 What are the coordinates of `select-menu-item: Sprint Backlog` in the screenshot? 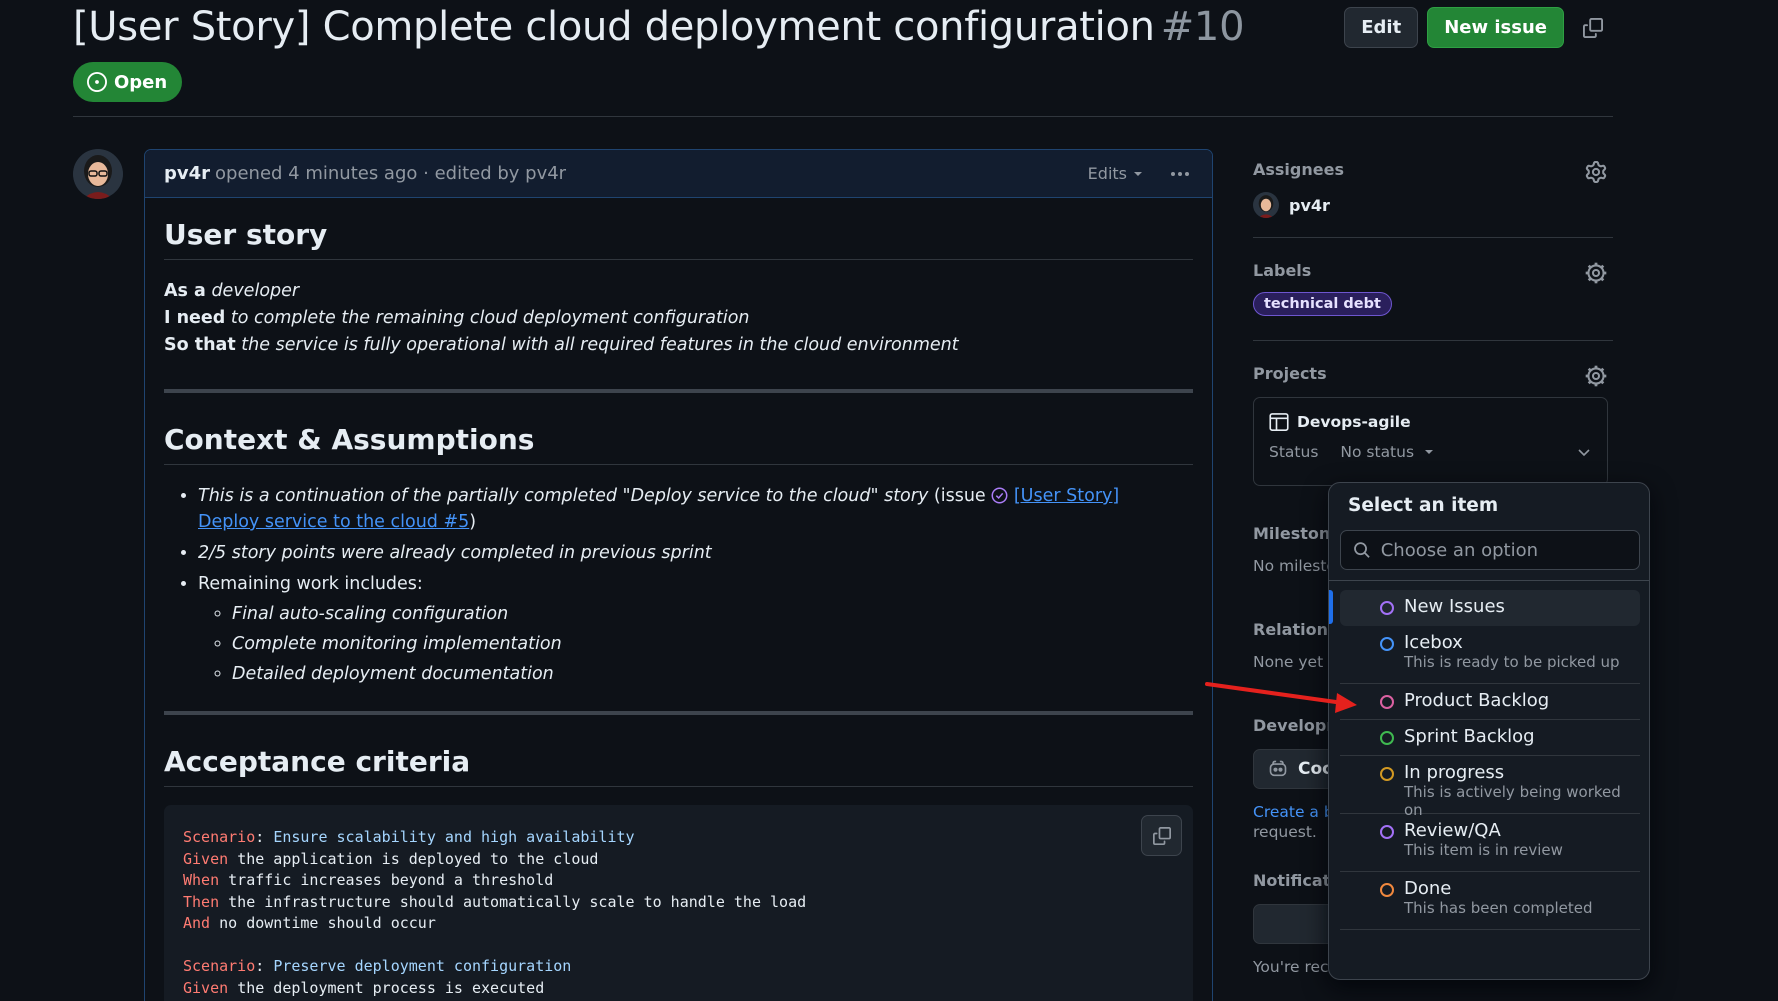 It's located at (1490, 738).